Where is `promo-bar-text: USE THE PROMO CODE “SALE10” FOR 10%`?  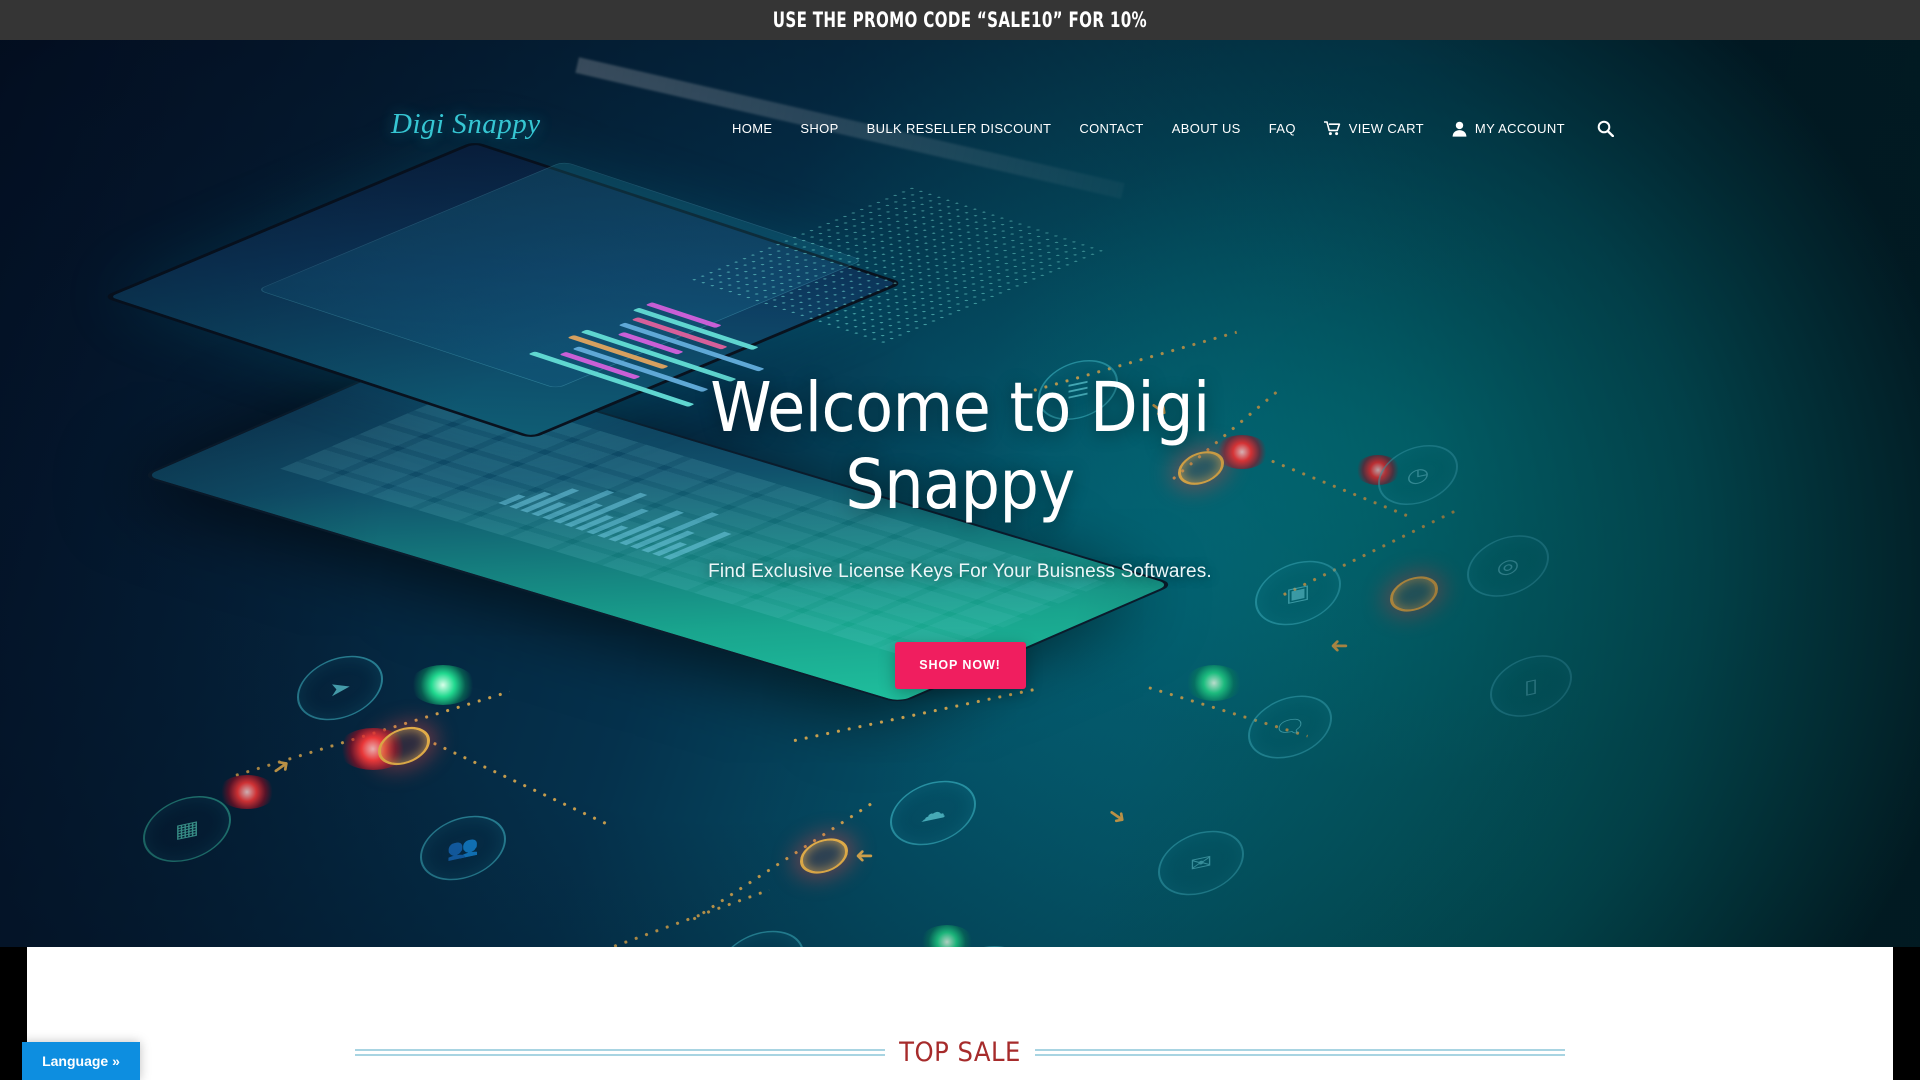 promo-bar-text: USE THE PROMO CODE “SALE10” FOR 10% is located at coordinates (960, 20).